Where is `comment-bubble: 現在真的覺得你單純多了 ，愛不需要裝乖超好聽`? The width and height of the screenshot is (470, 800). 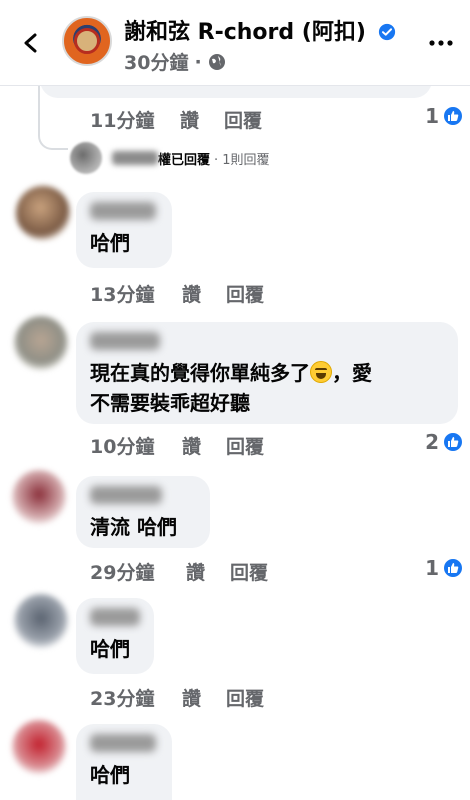 comment-bubble: 現在真的覺得你單純多了 ，愛不需要裝乖超好聽 is located at coordinates (267, 373).